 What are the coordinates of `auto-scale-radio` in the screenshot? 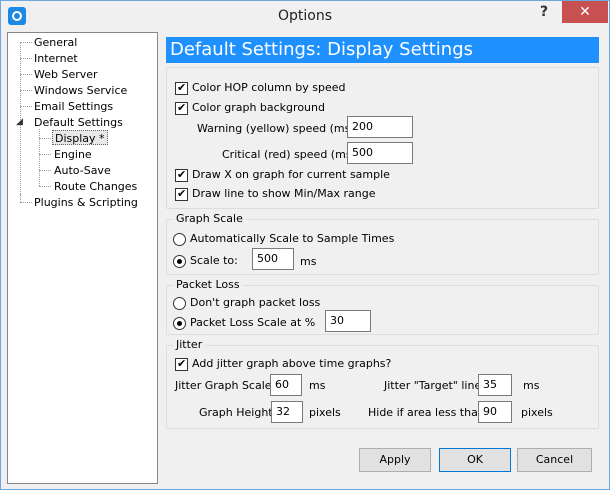 It's located at (179, 239).